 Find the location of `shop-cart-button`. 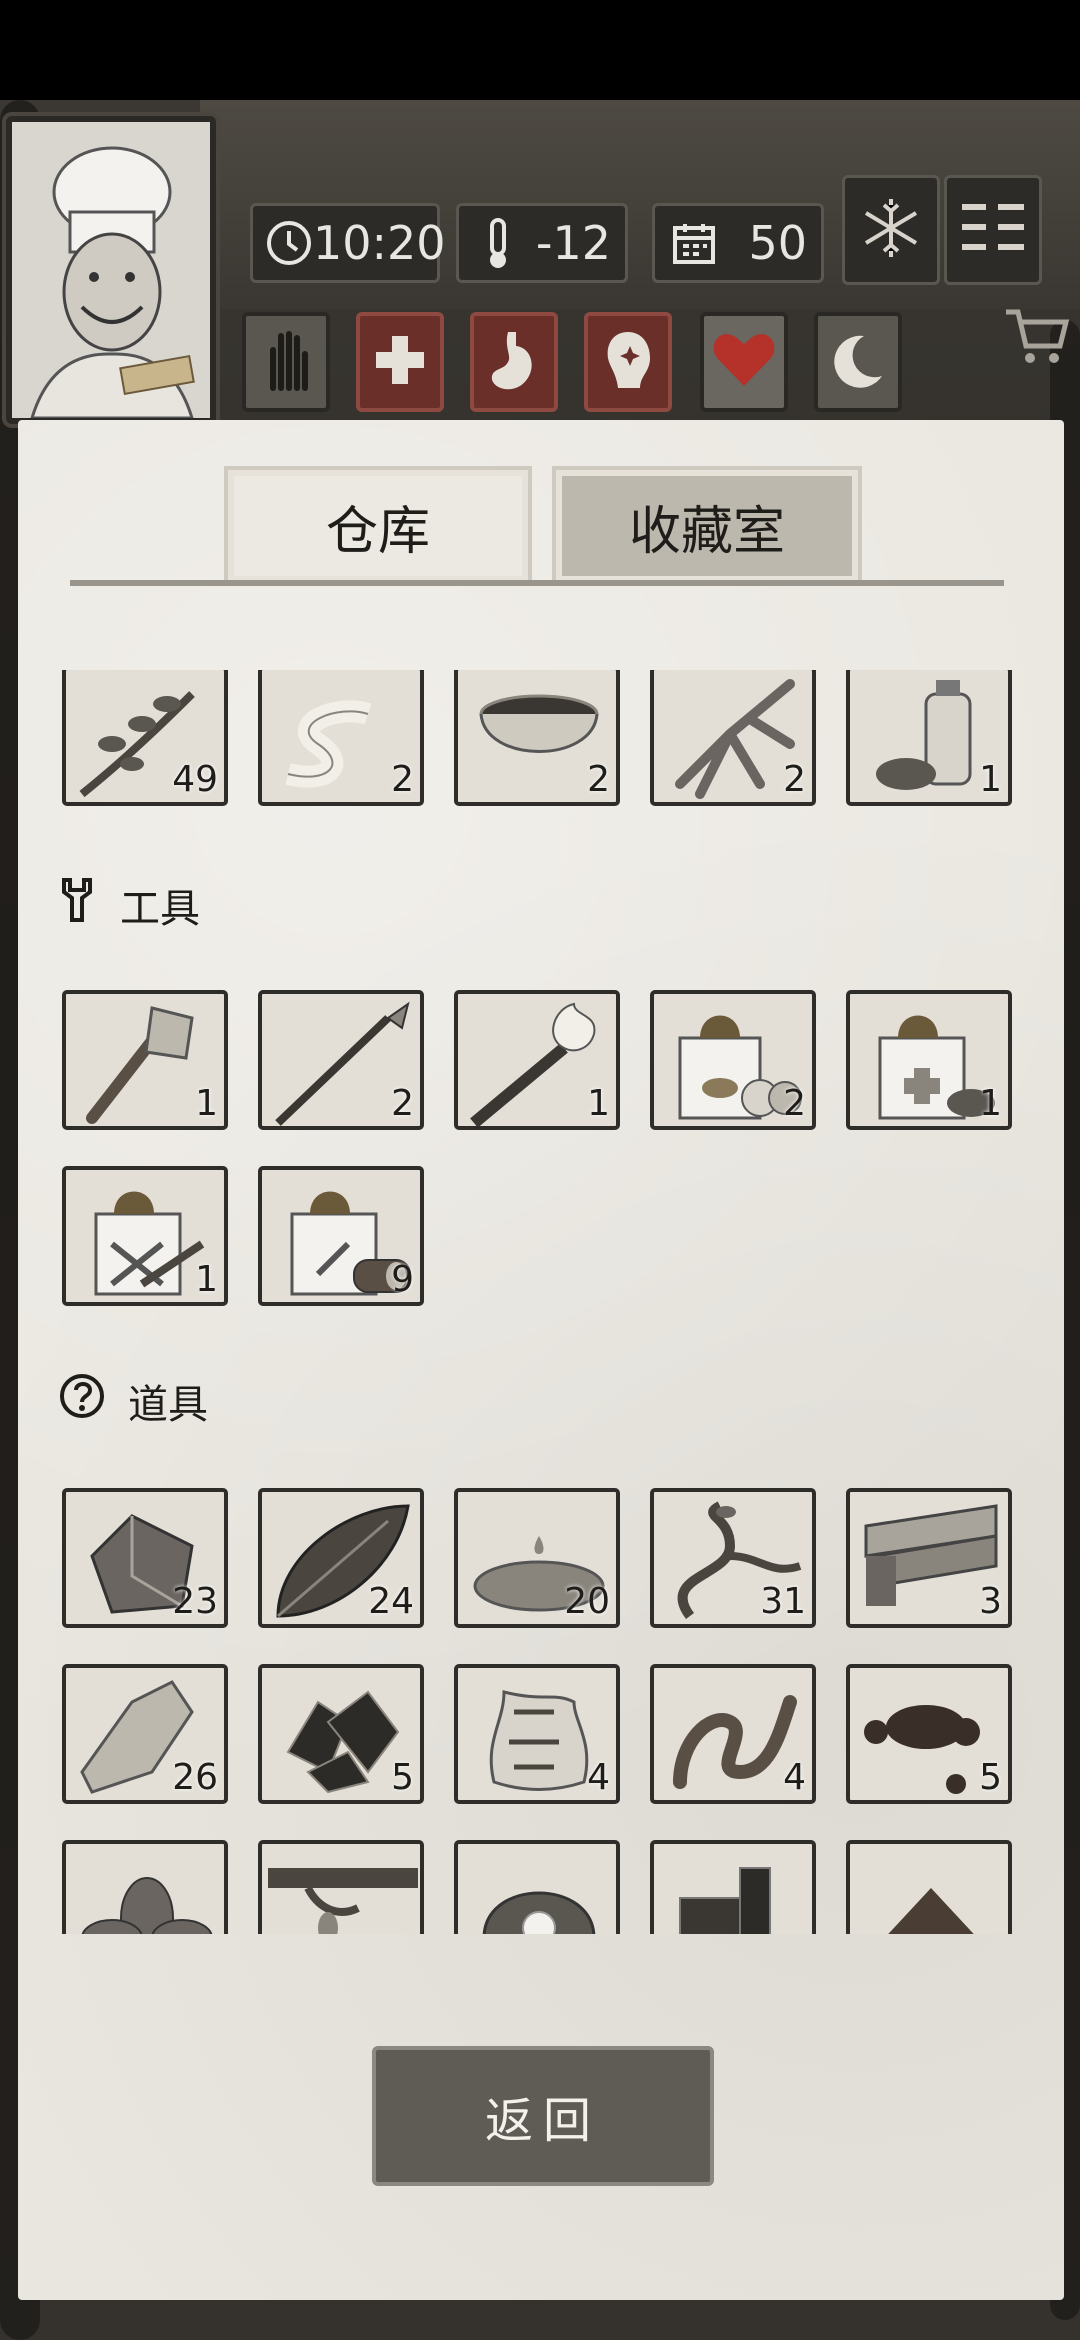

shop-cart-button is located at coordinates (1037, 337).